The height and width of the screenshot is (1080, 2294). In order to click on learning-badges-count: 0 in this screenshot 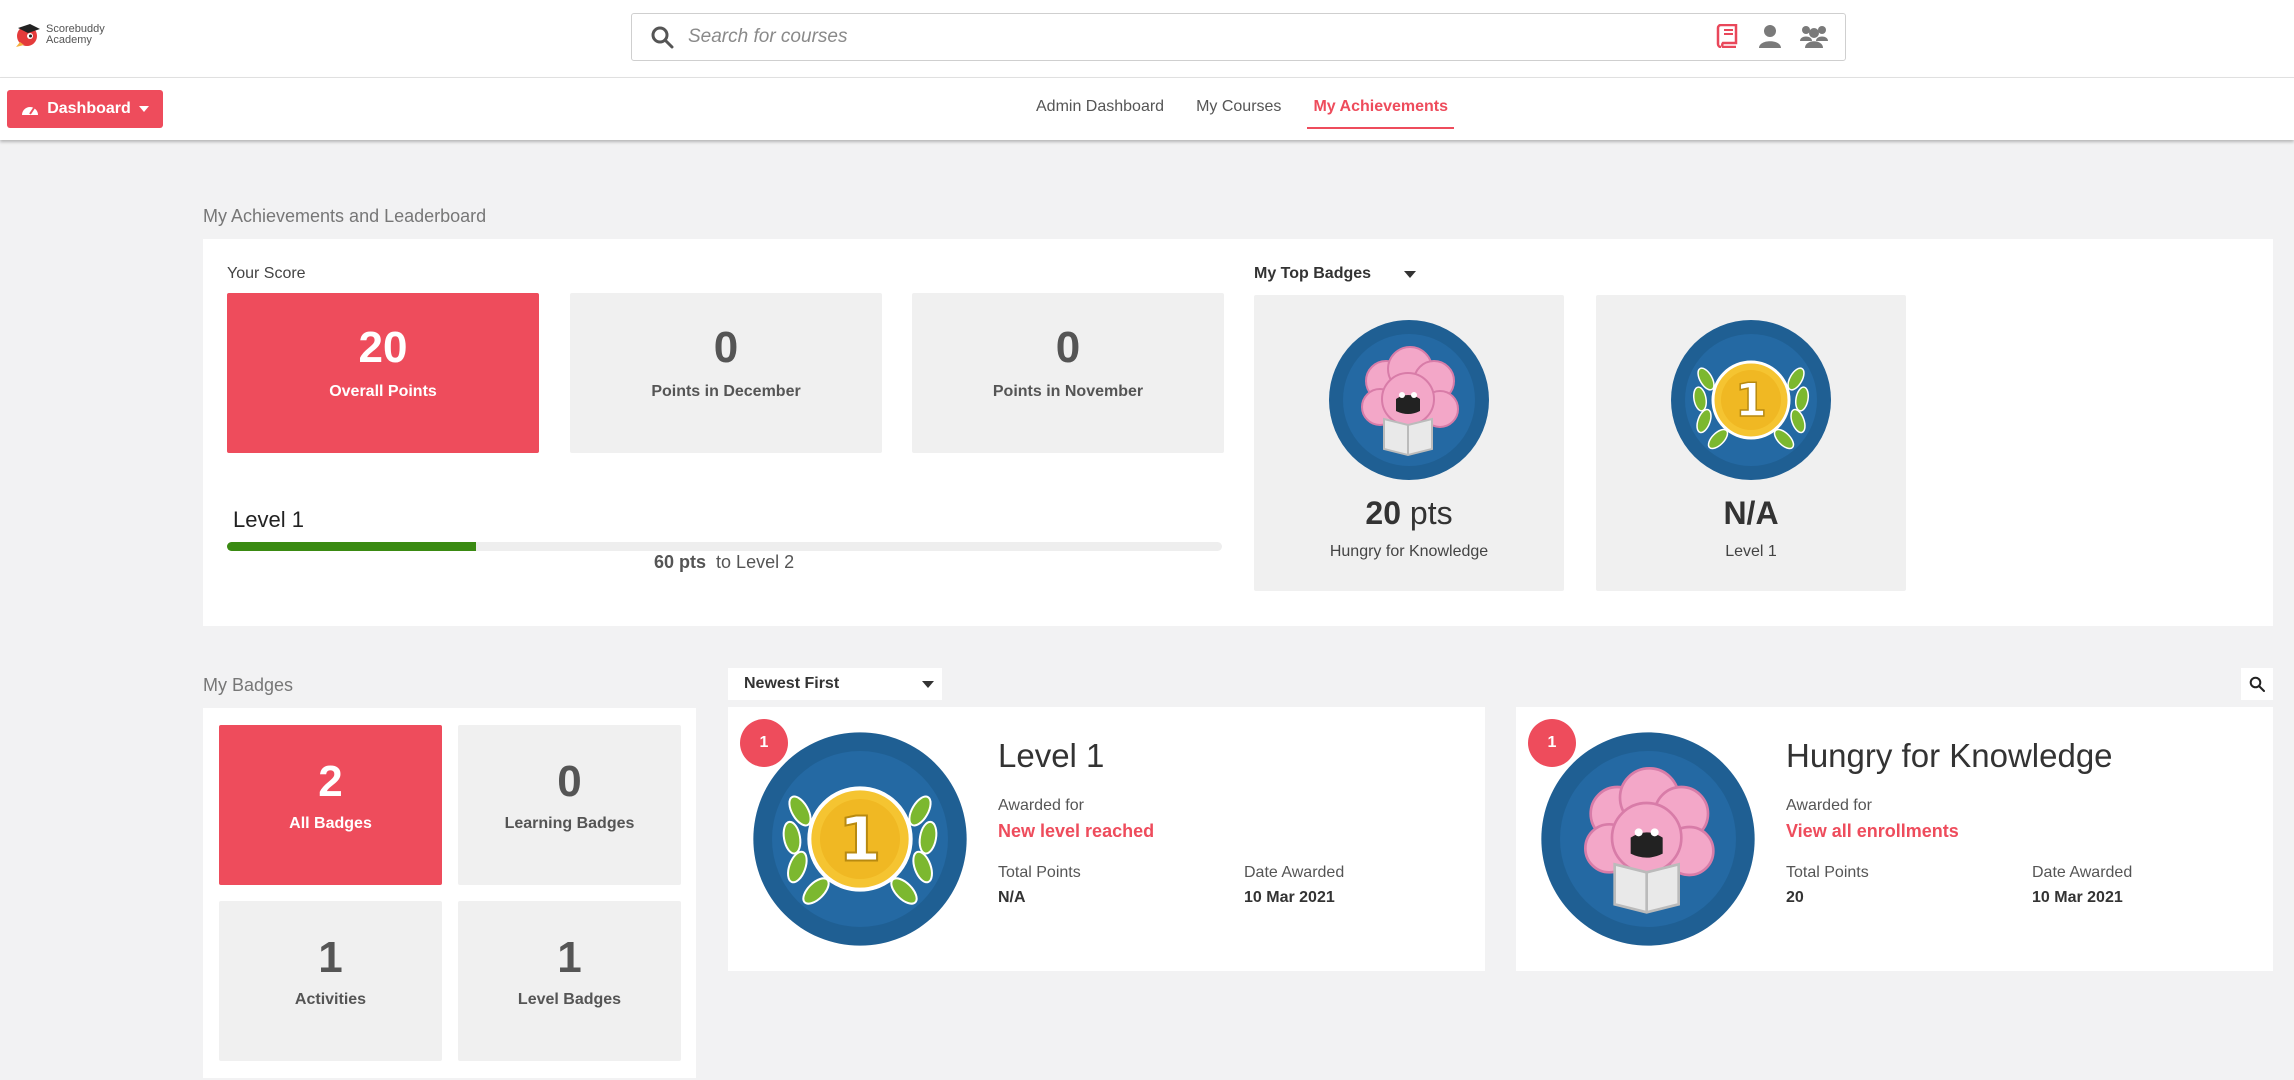, I will do `click(569, 781)`.